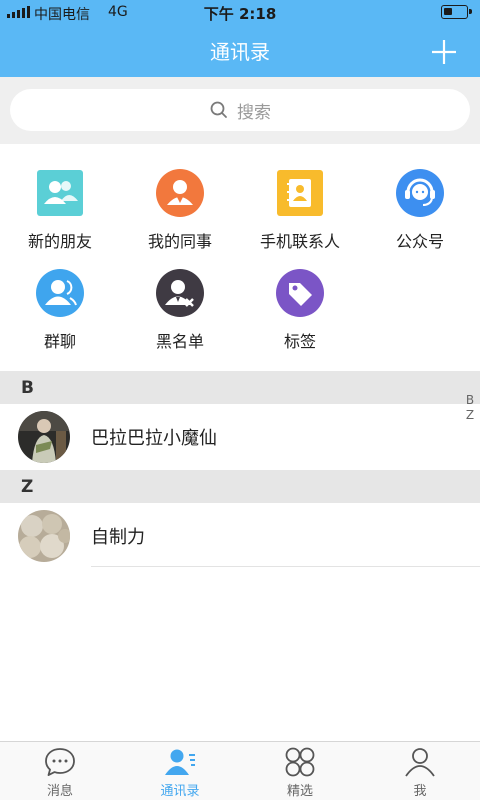  I want to click on blacklist-icon, so click(180, 293).